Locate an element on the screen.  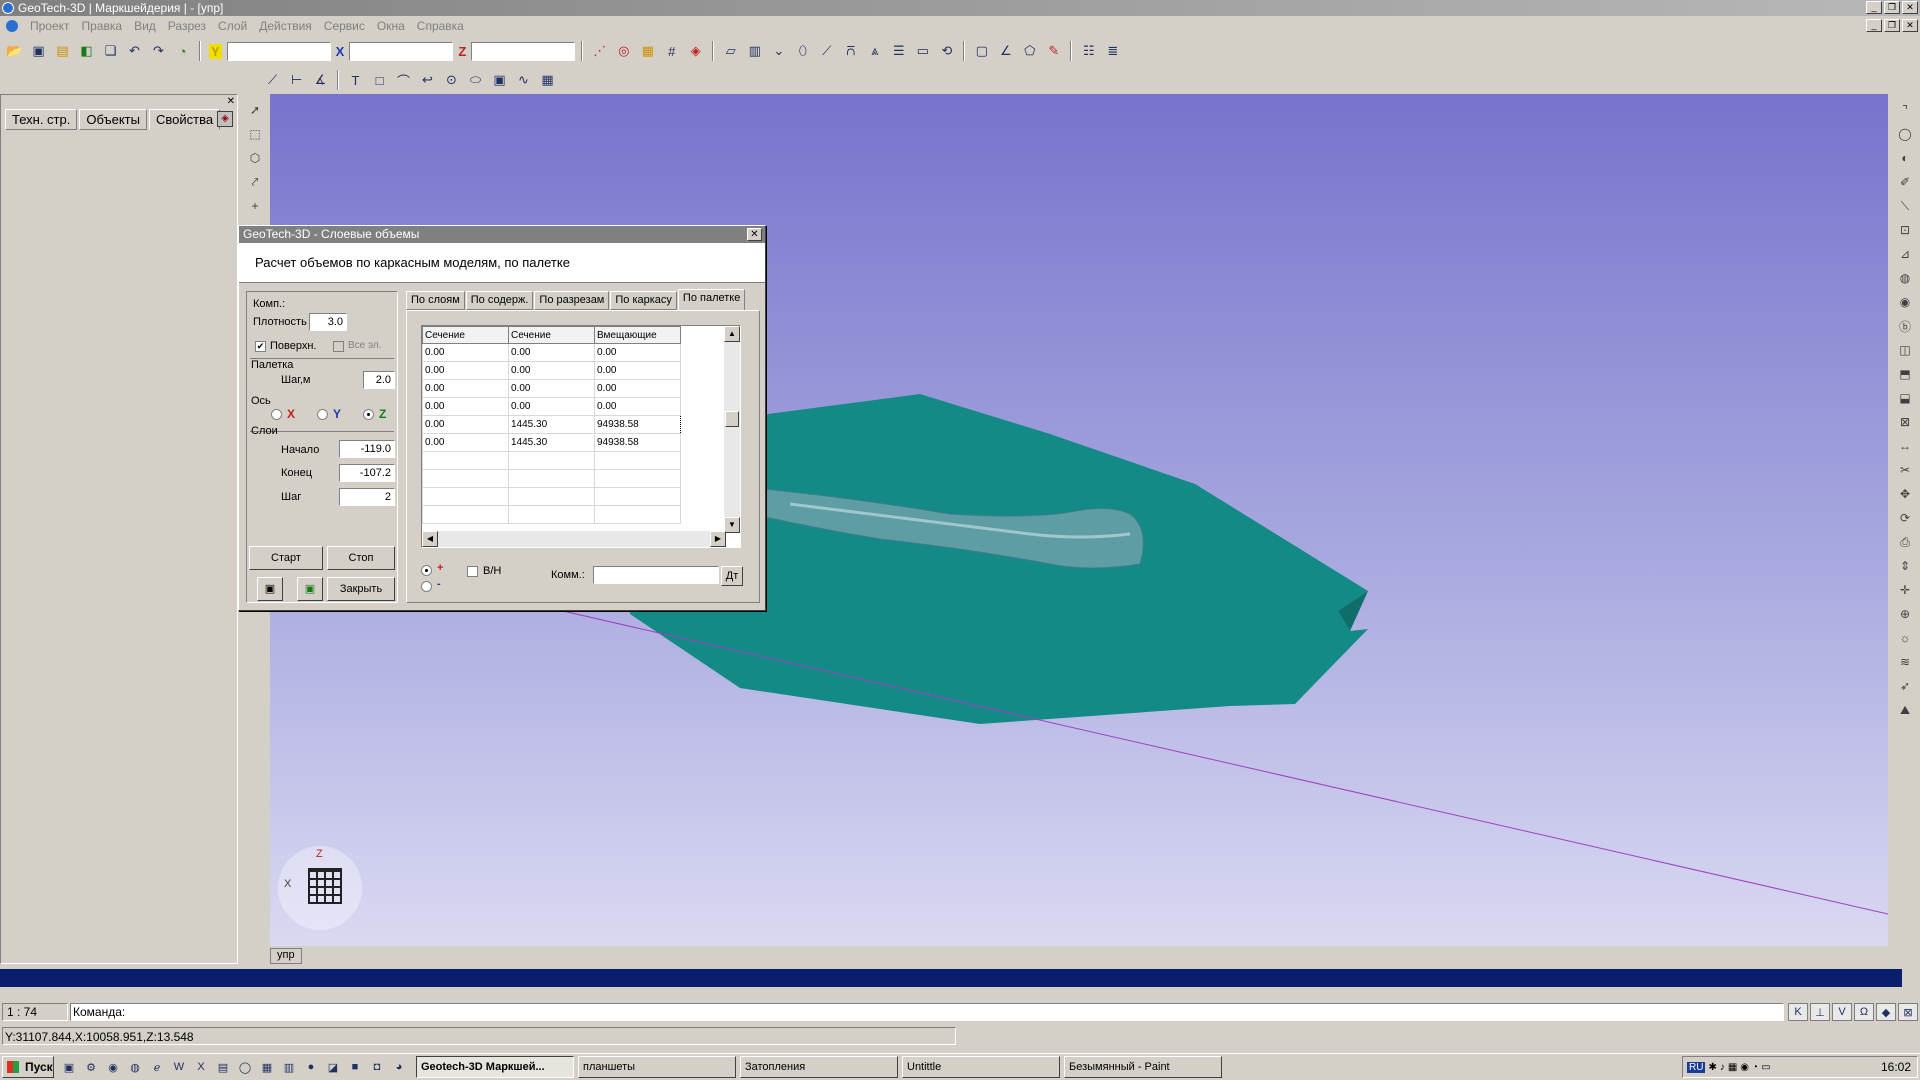
box-icon: ▢ is located at coordinates (981, 51).